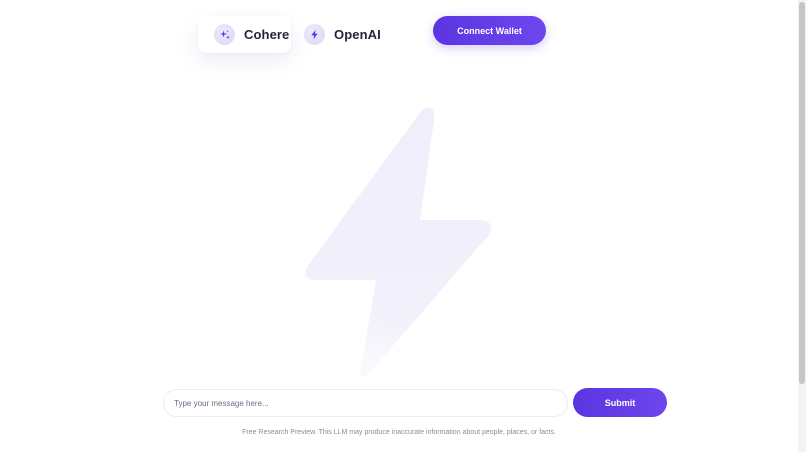 This screenshot has height=452, width=806. I want to click on model-tab-openai: OpenAI, so click(338, 34).